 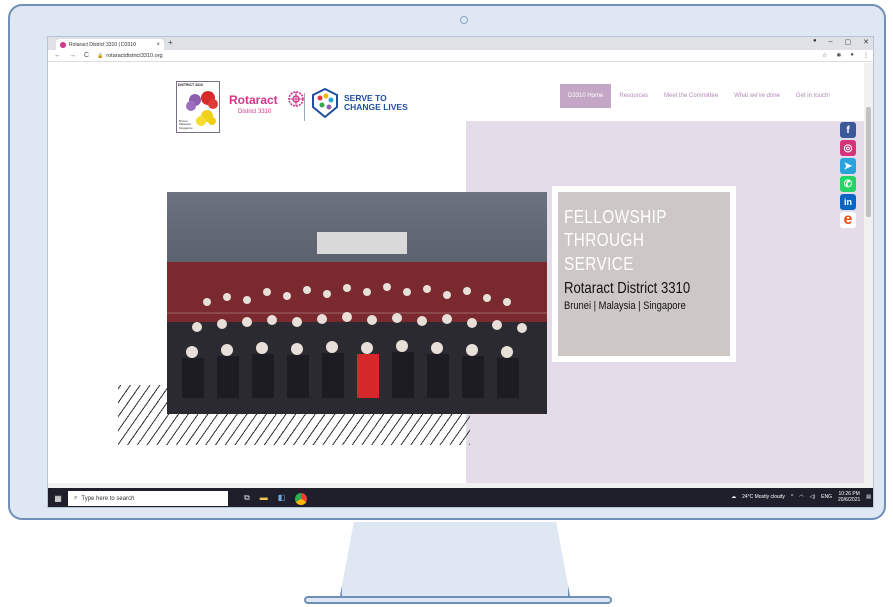 I want to click on address-bar: ← → C 🔒 rotaractdistrict3310.org ☆ ✱ ● ⋮, so click(x=460, y=56).